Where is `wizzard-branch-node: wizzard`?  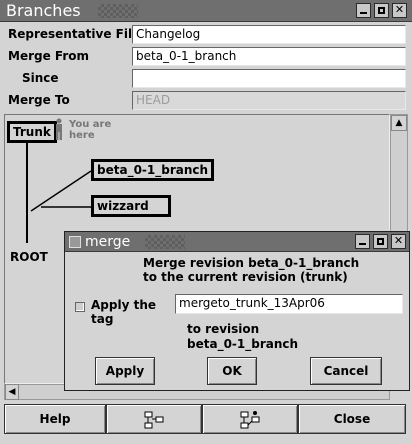
wizzard-branch-node: wizzard is located at coordinates (131, 206).